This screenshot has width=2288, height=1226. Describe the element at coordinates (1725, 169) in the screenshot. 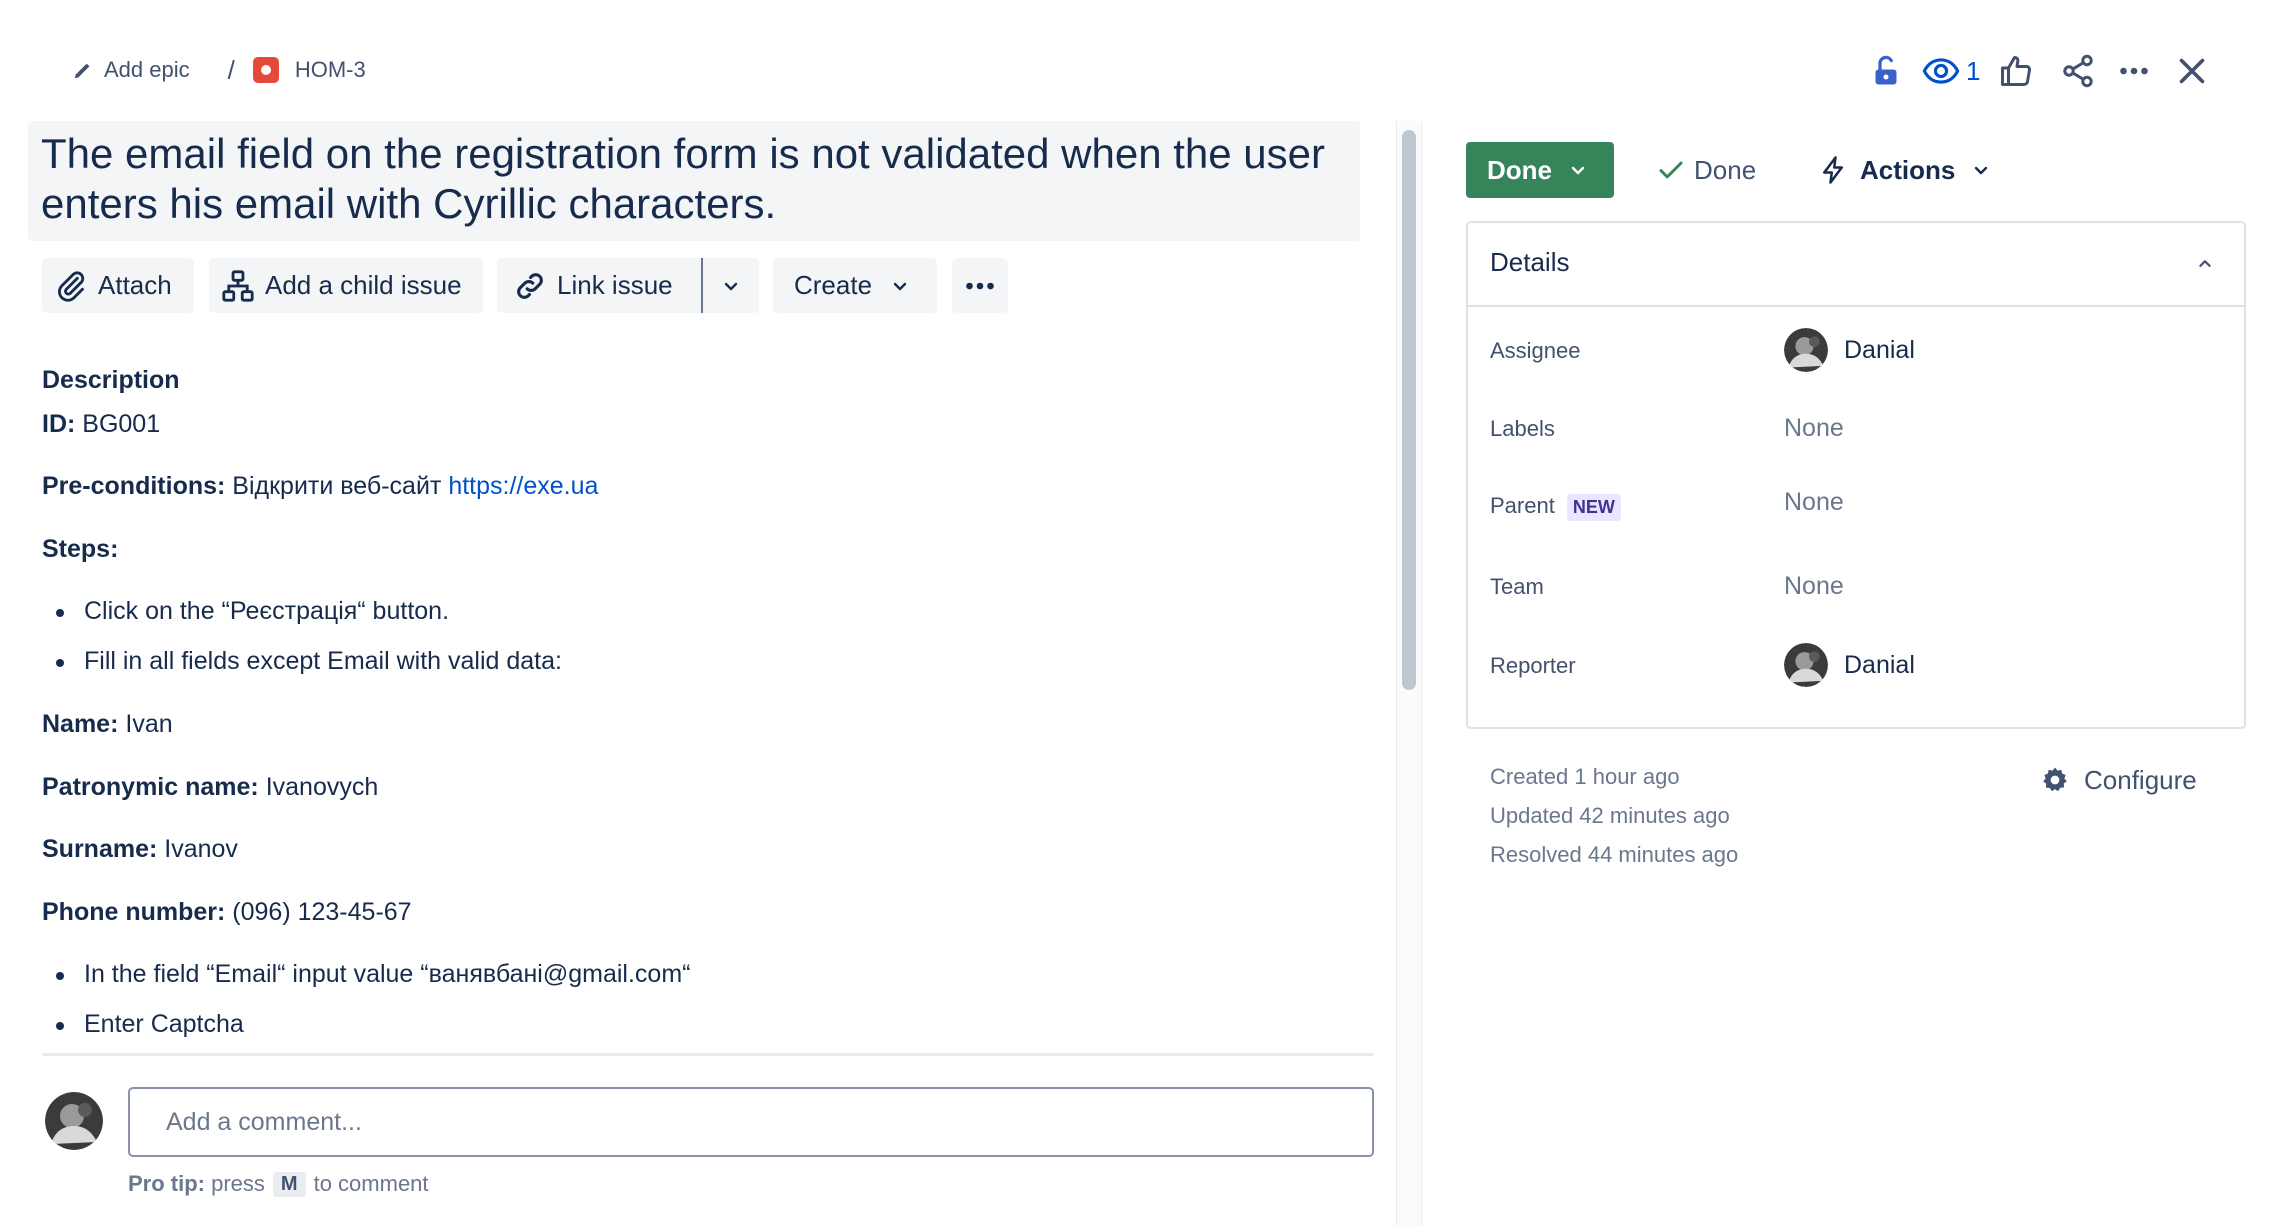

I see `resolution-label: Done` at that location.